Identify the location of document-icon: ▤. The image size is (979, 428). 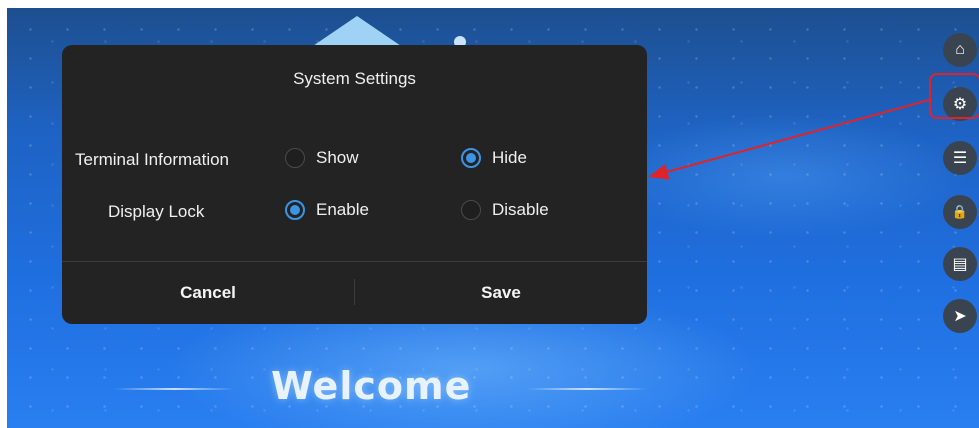
(960, 264).